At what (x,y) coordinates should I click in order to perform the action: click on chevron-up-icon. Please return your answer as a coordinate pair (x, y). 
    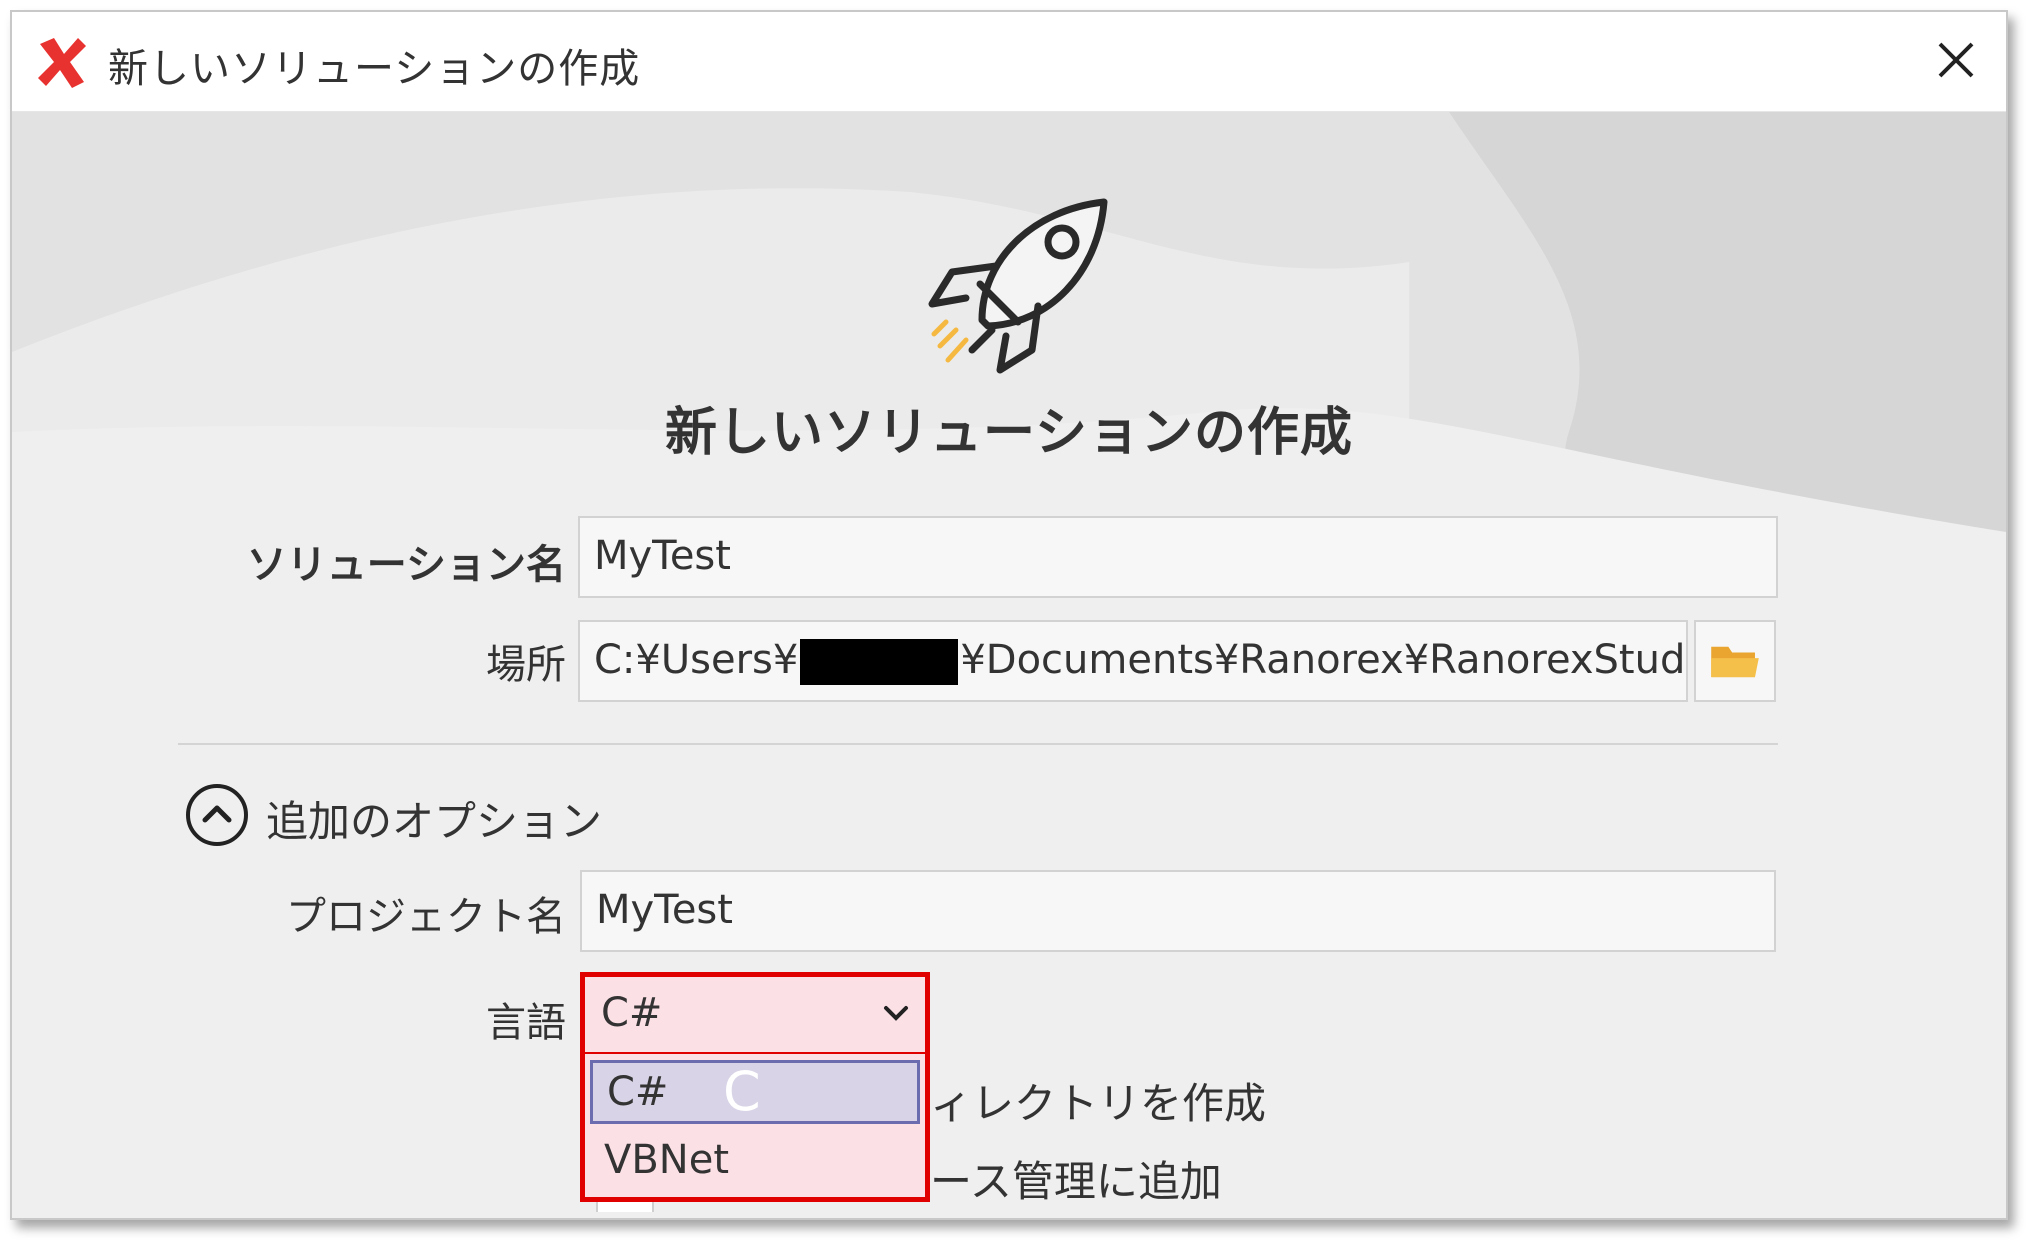
    Looking at the image, I should click on (217, 815).